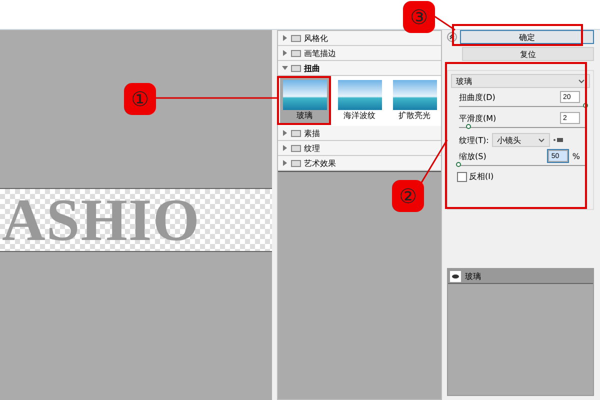  What do you see at coordinates (140, 99) in the screenshot?
I see `step-marker: ①` at bounding box center [140, 99].